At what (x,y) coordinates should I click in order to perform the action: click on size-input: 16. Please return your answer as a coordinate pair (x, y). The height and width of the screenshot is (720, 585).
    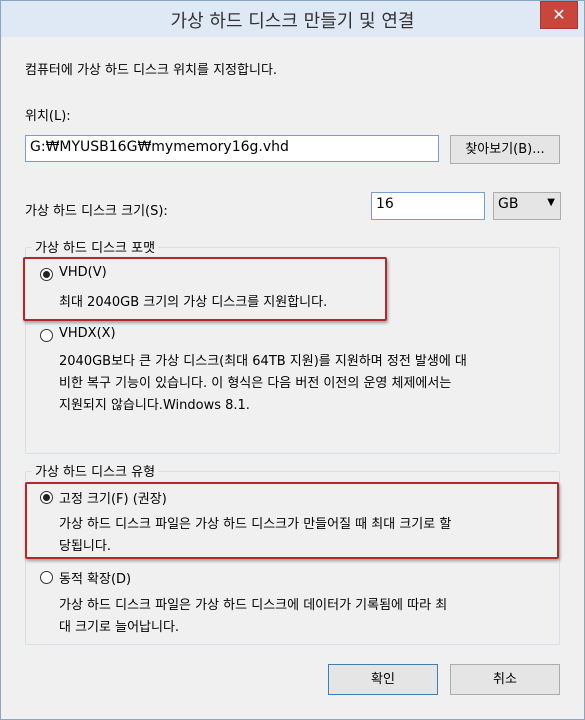
    Looking at the image, I should click on (428, 206).